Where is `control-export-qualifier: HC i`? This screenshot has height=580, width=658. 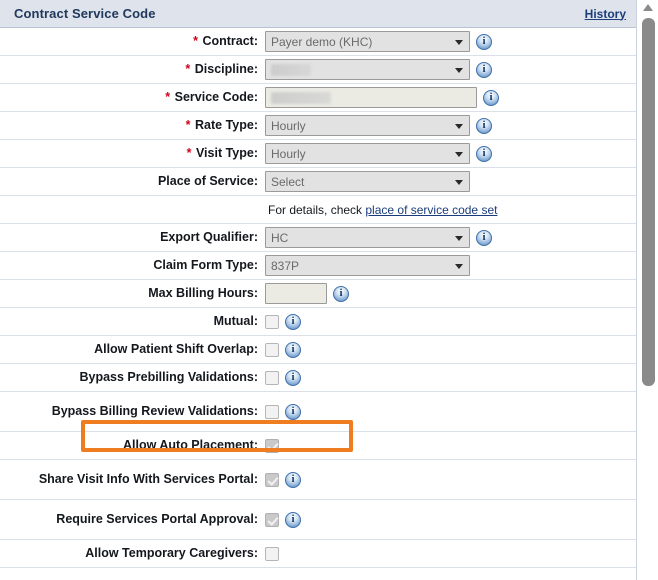
control-export-qualifier: HC i is located at coordinates (449, 237).